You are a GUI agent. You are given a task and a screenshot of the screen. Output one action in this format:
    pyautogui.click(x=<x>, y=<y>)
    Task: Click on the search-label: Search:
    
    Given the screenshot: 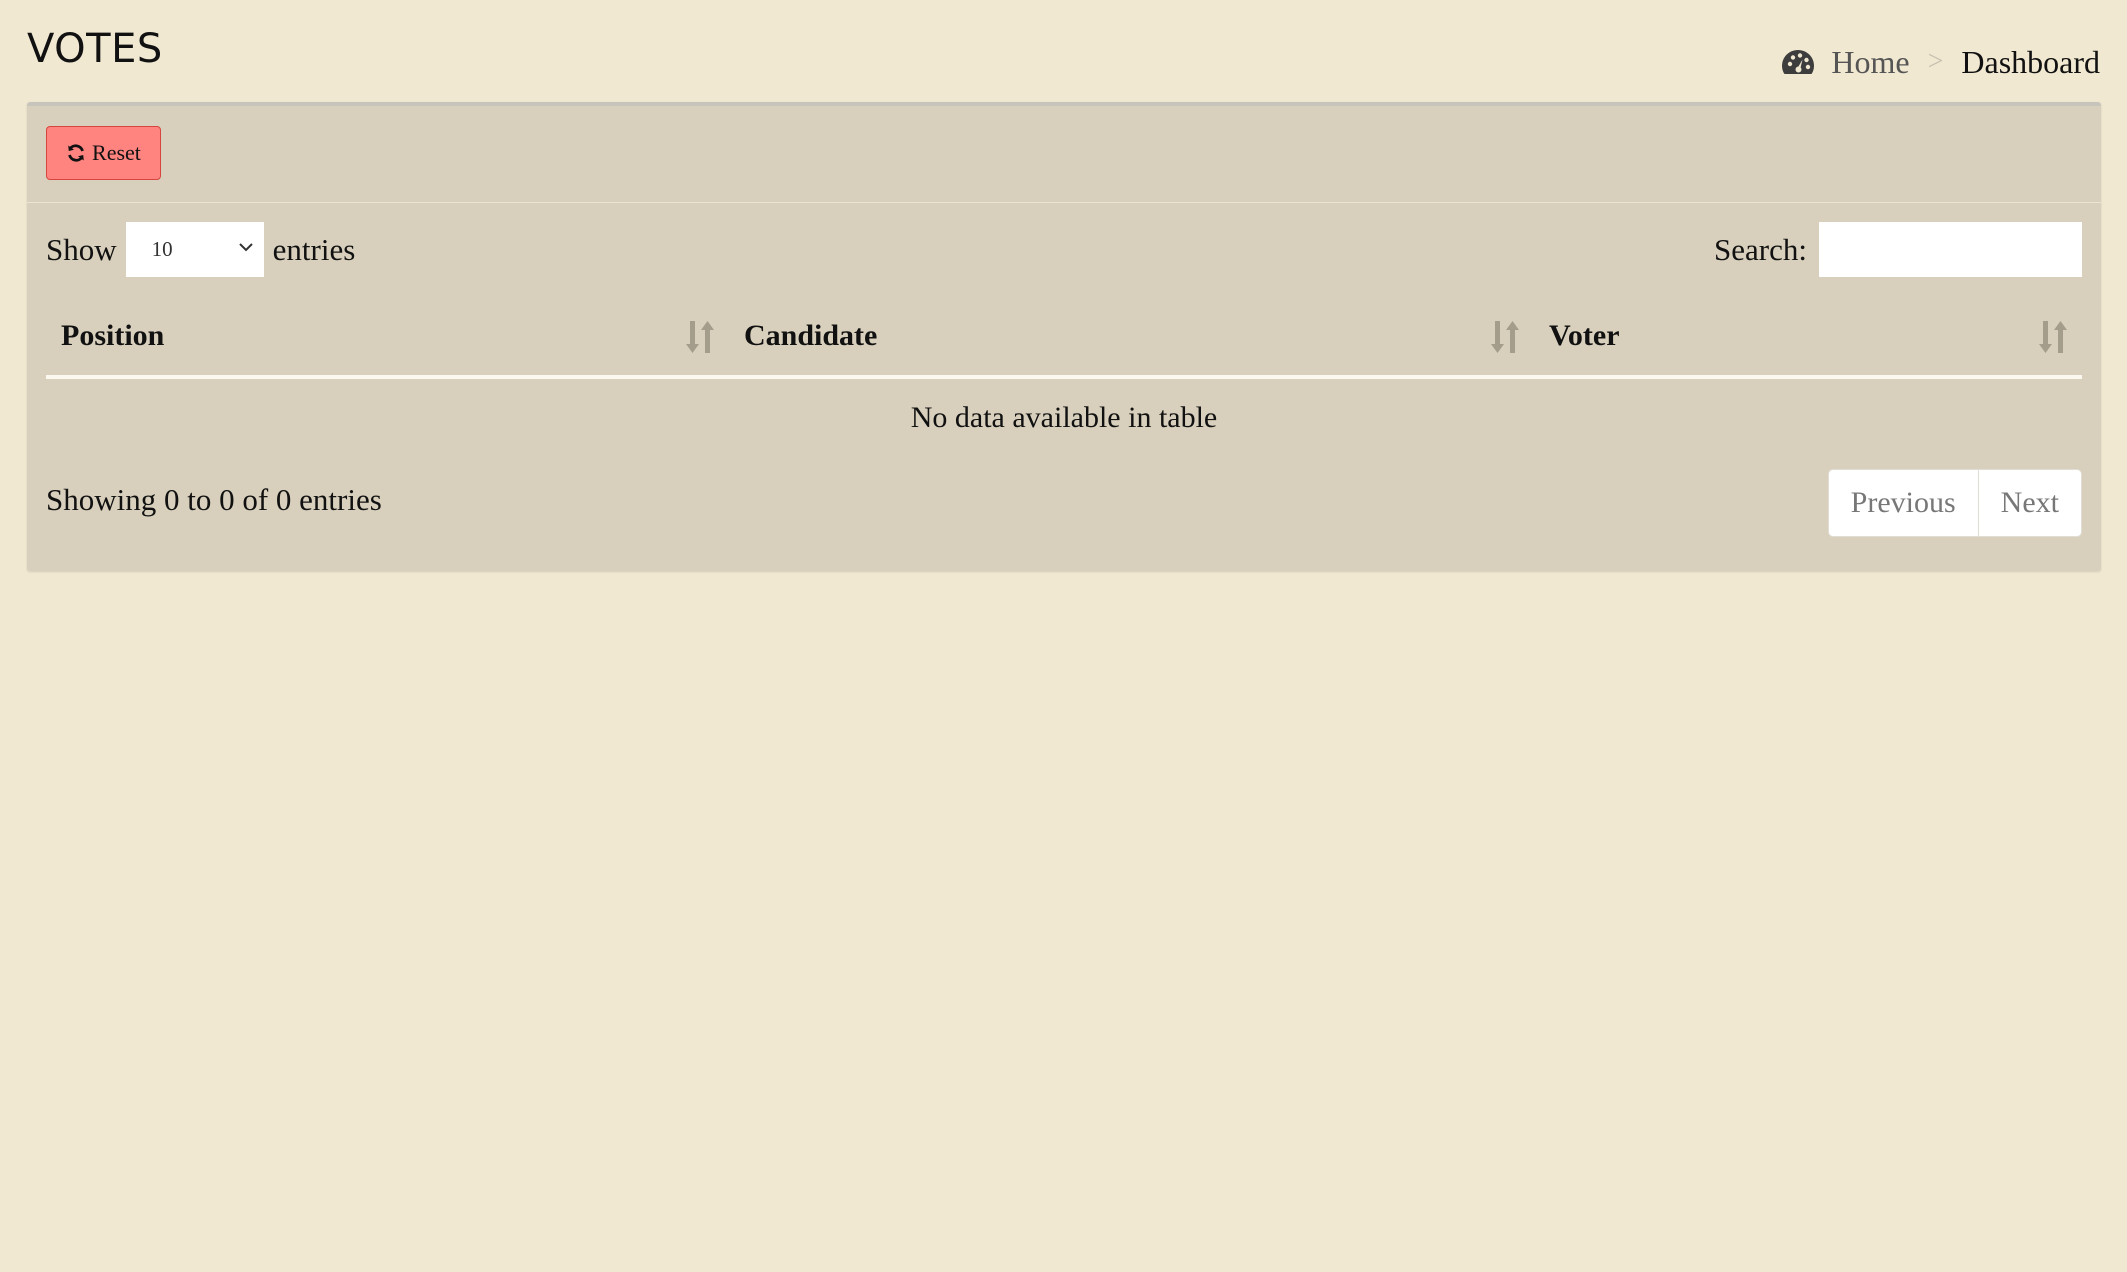 What is the action you would take?
    pyautogui.click(x=1760, y=249)
    